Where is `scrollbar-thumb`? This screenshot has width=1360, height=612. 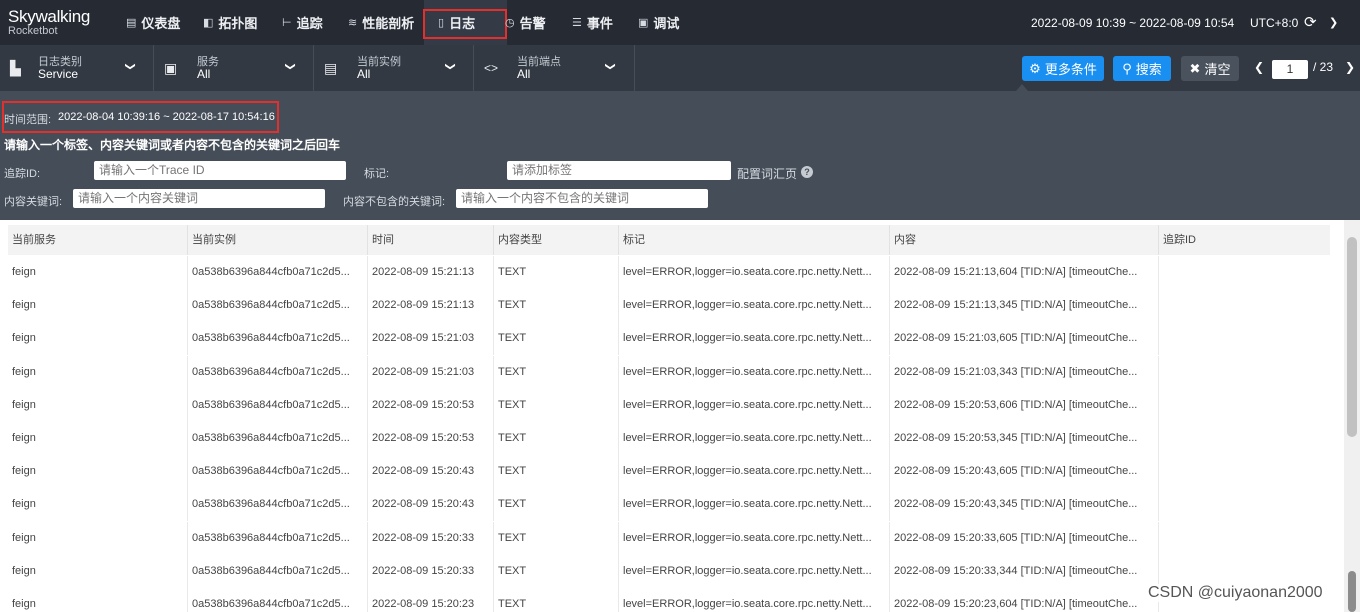
scrollbar-thumb is located at coordinates (1352, 337).